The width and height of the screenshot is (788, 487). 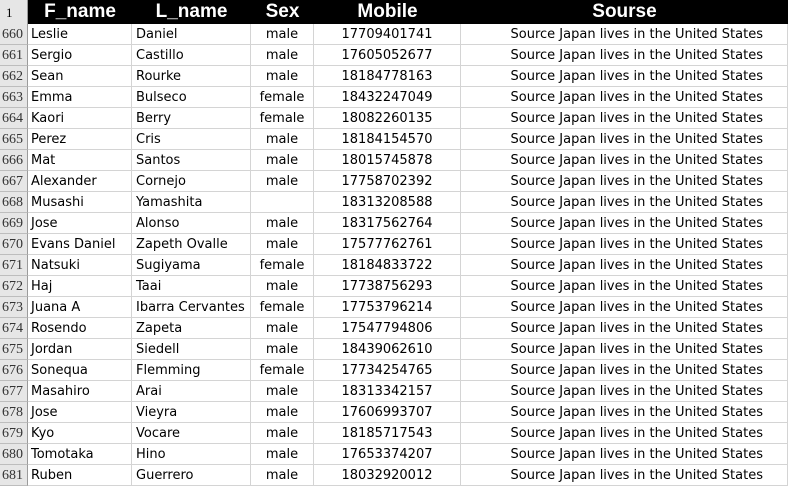 I want to click on f-name-cell: Sergio, so click(x=80, y=55).